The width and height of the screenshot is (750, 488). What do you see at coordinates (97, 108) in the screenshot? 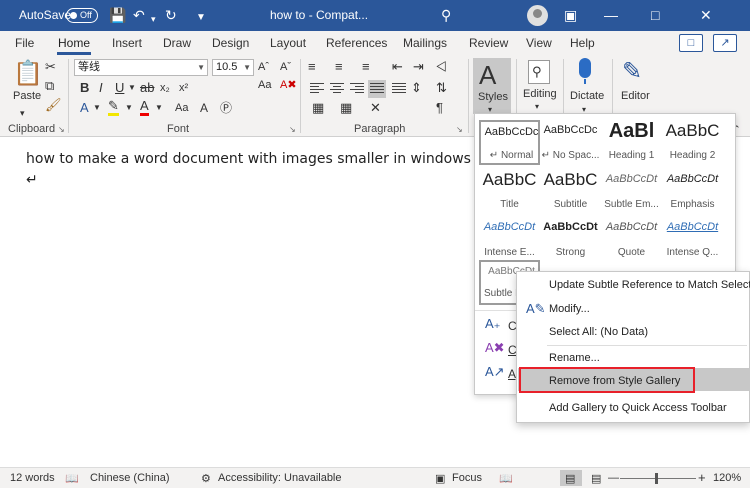
I see `text-effects-dropdown-icon: ▼` at bounding box center [97, 108].